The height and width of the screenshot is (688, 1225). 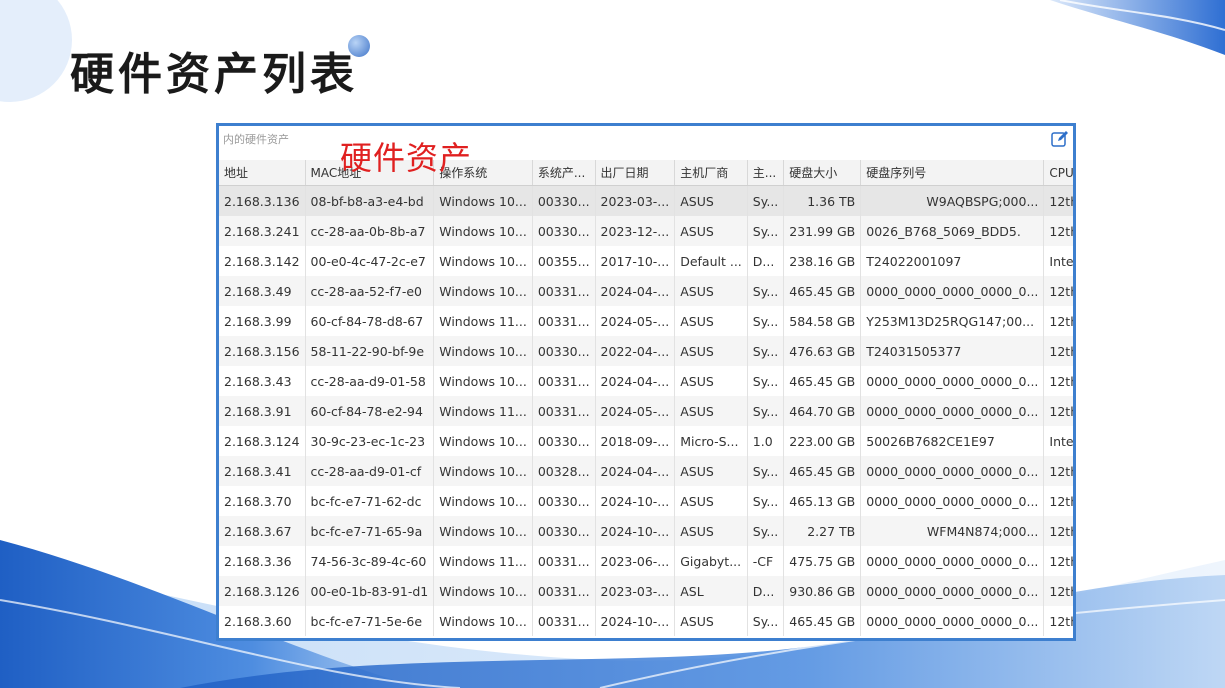 What do you see at coordinates (822, 531) in the screenshot?
I see `cell-disk-size: 2.27 TB` at bounding box center [822, 531].